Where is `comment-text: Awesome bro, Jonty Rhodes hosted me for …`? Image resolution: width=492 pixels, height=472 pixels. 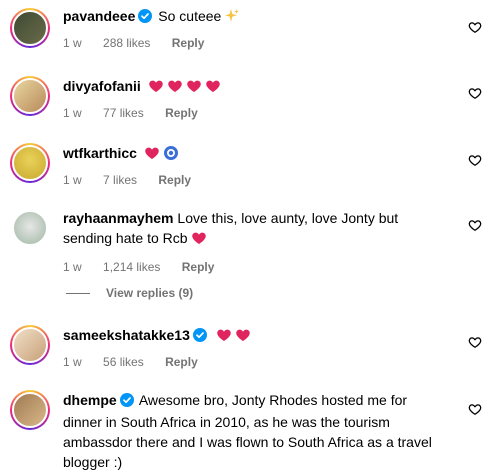 comment-text: Awesome bro, Jonty Rhodes hosted me for … is located at coordinates (247, 431).